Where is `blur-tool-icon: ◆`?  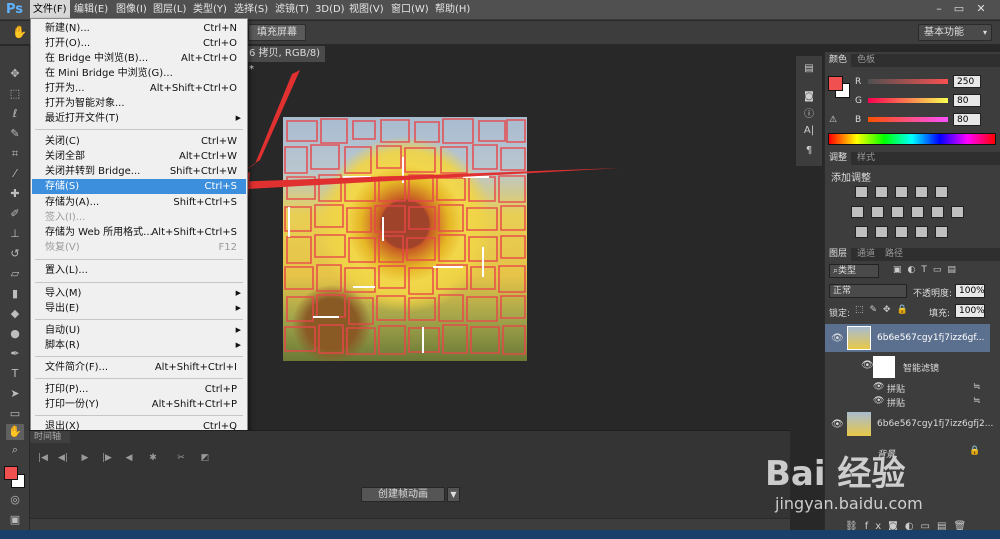 blur-tool-icon: ◆ is located at coordinates (15, 314).